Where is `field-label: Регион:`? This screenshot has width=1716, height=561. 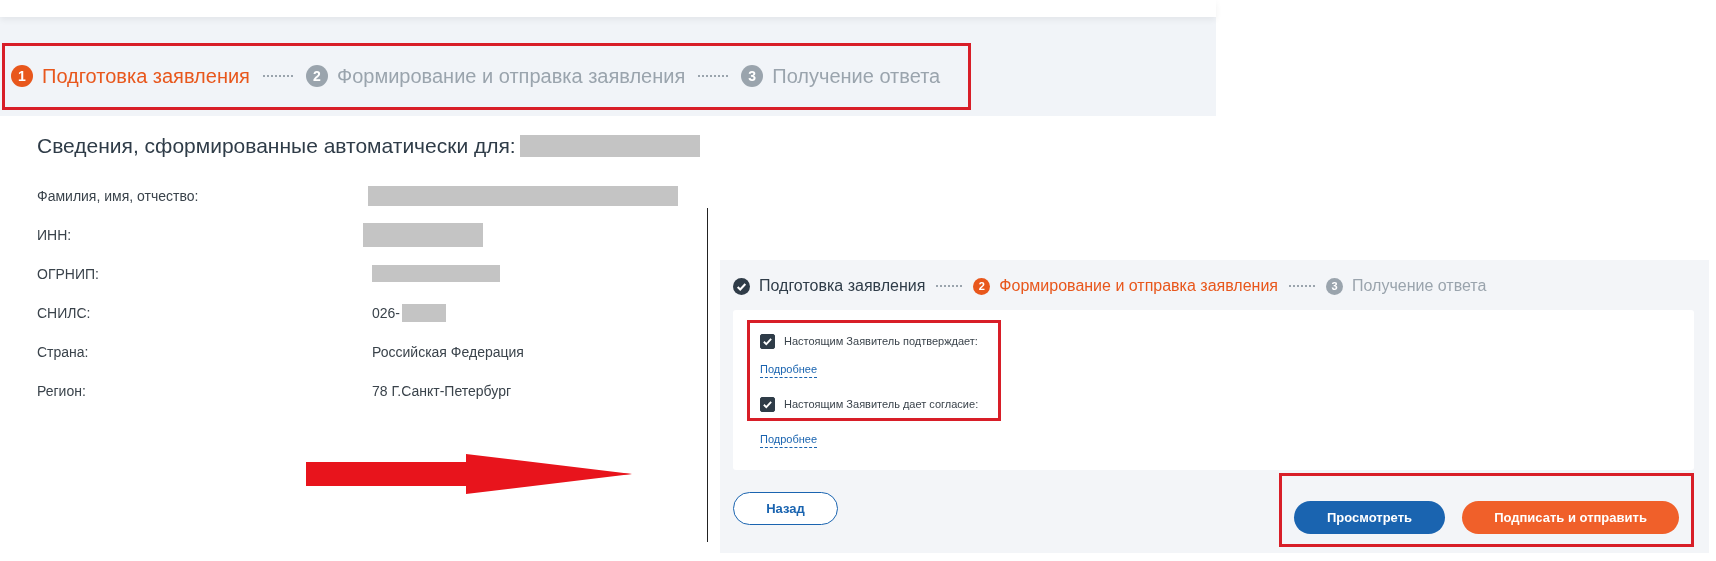
field-label: Регион: is located at coordinates (62, 391).